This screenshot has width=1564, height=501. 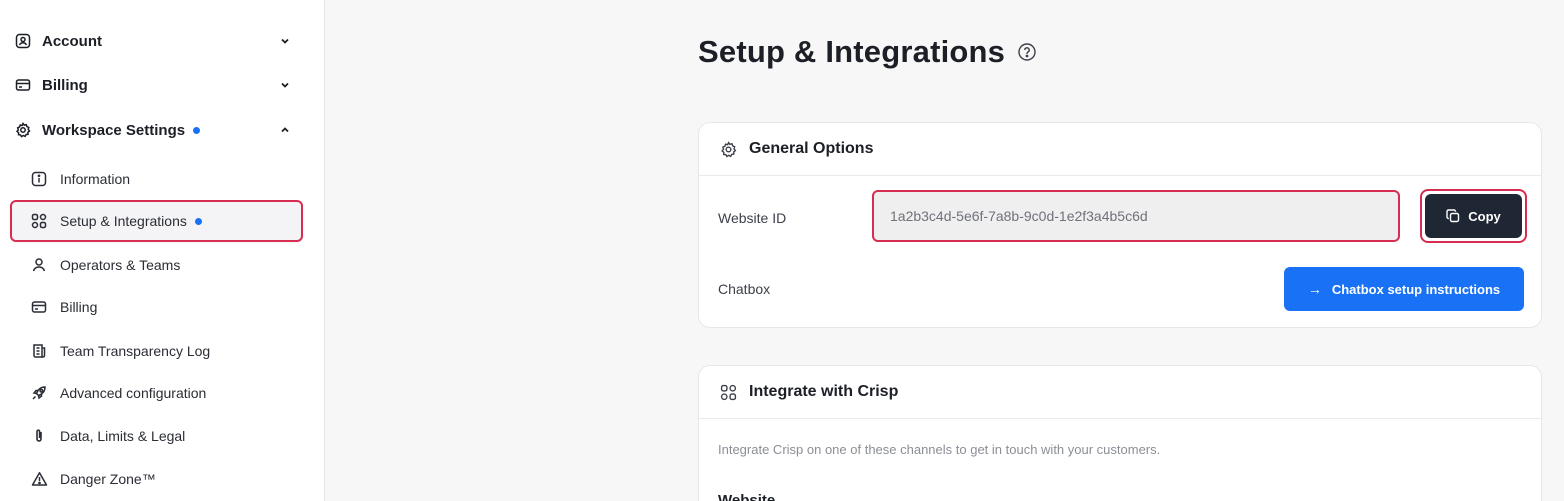 What do you see at coordinates (744, 289) in the screenshot?
I see `chatbox-label: Chatbox` at bounding box center [744, 289].